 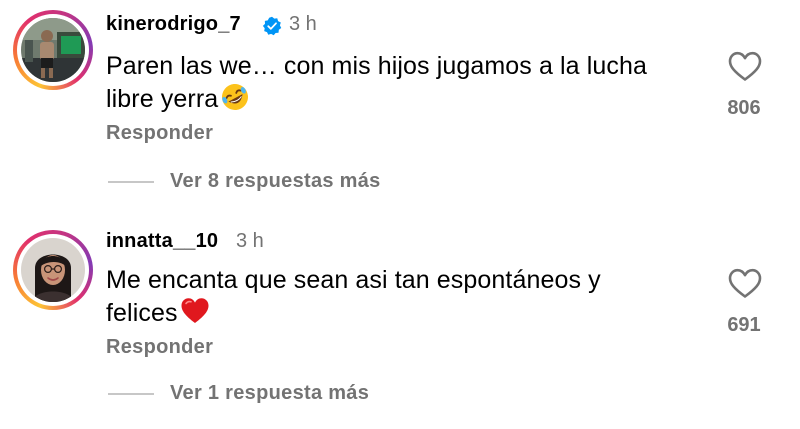 What do you see at coordinates (272, 26) in the screenshot?
I see `verified-badge-icon` at bounding box center [272, 26].